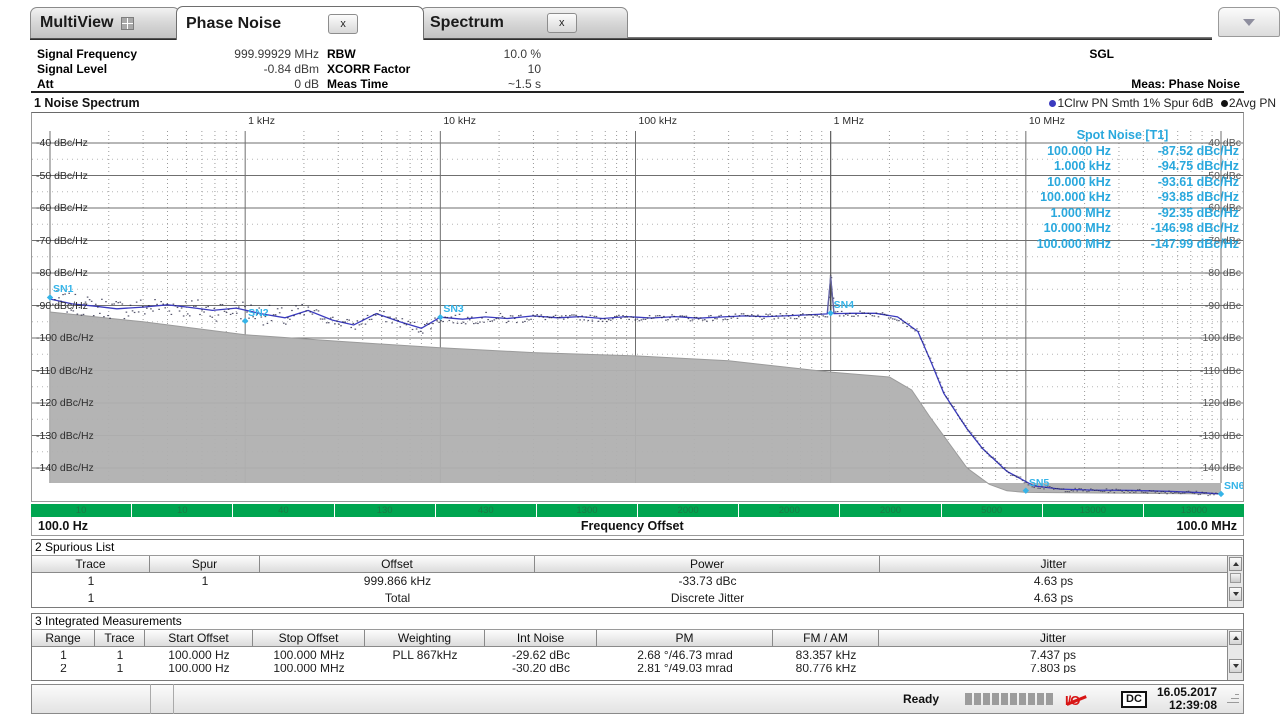 The width and height of the screenshot is (1280, 720). I want to click on col-pm: PM, so click(685, 638).